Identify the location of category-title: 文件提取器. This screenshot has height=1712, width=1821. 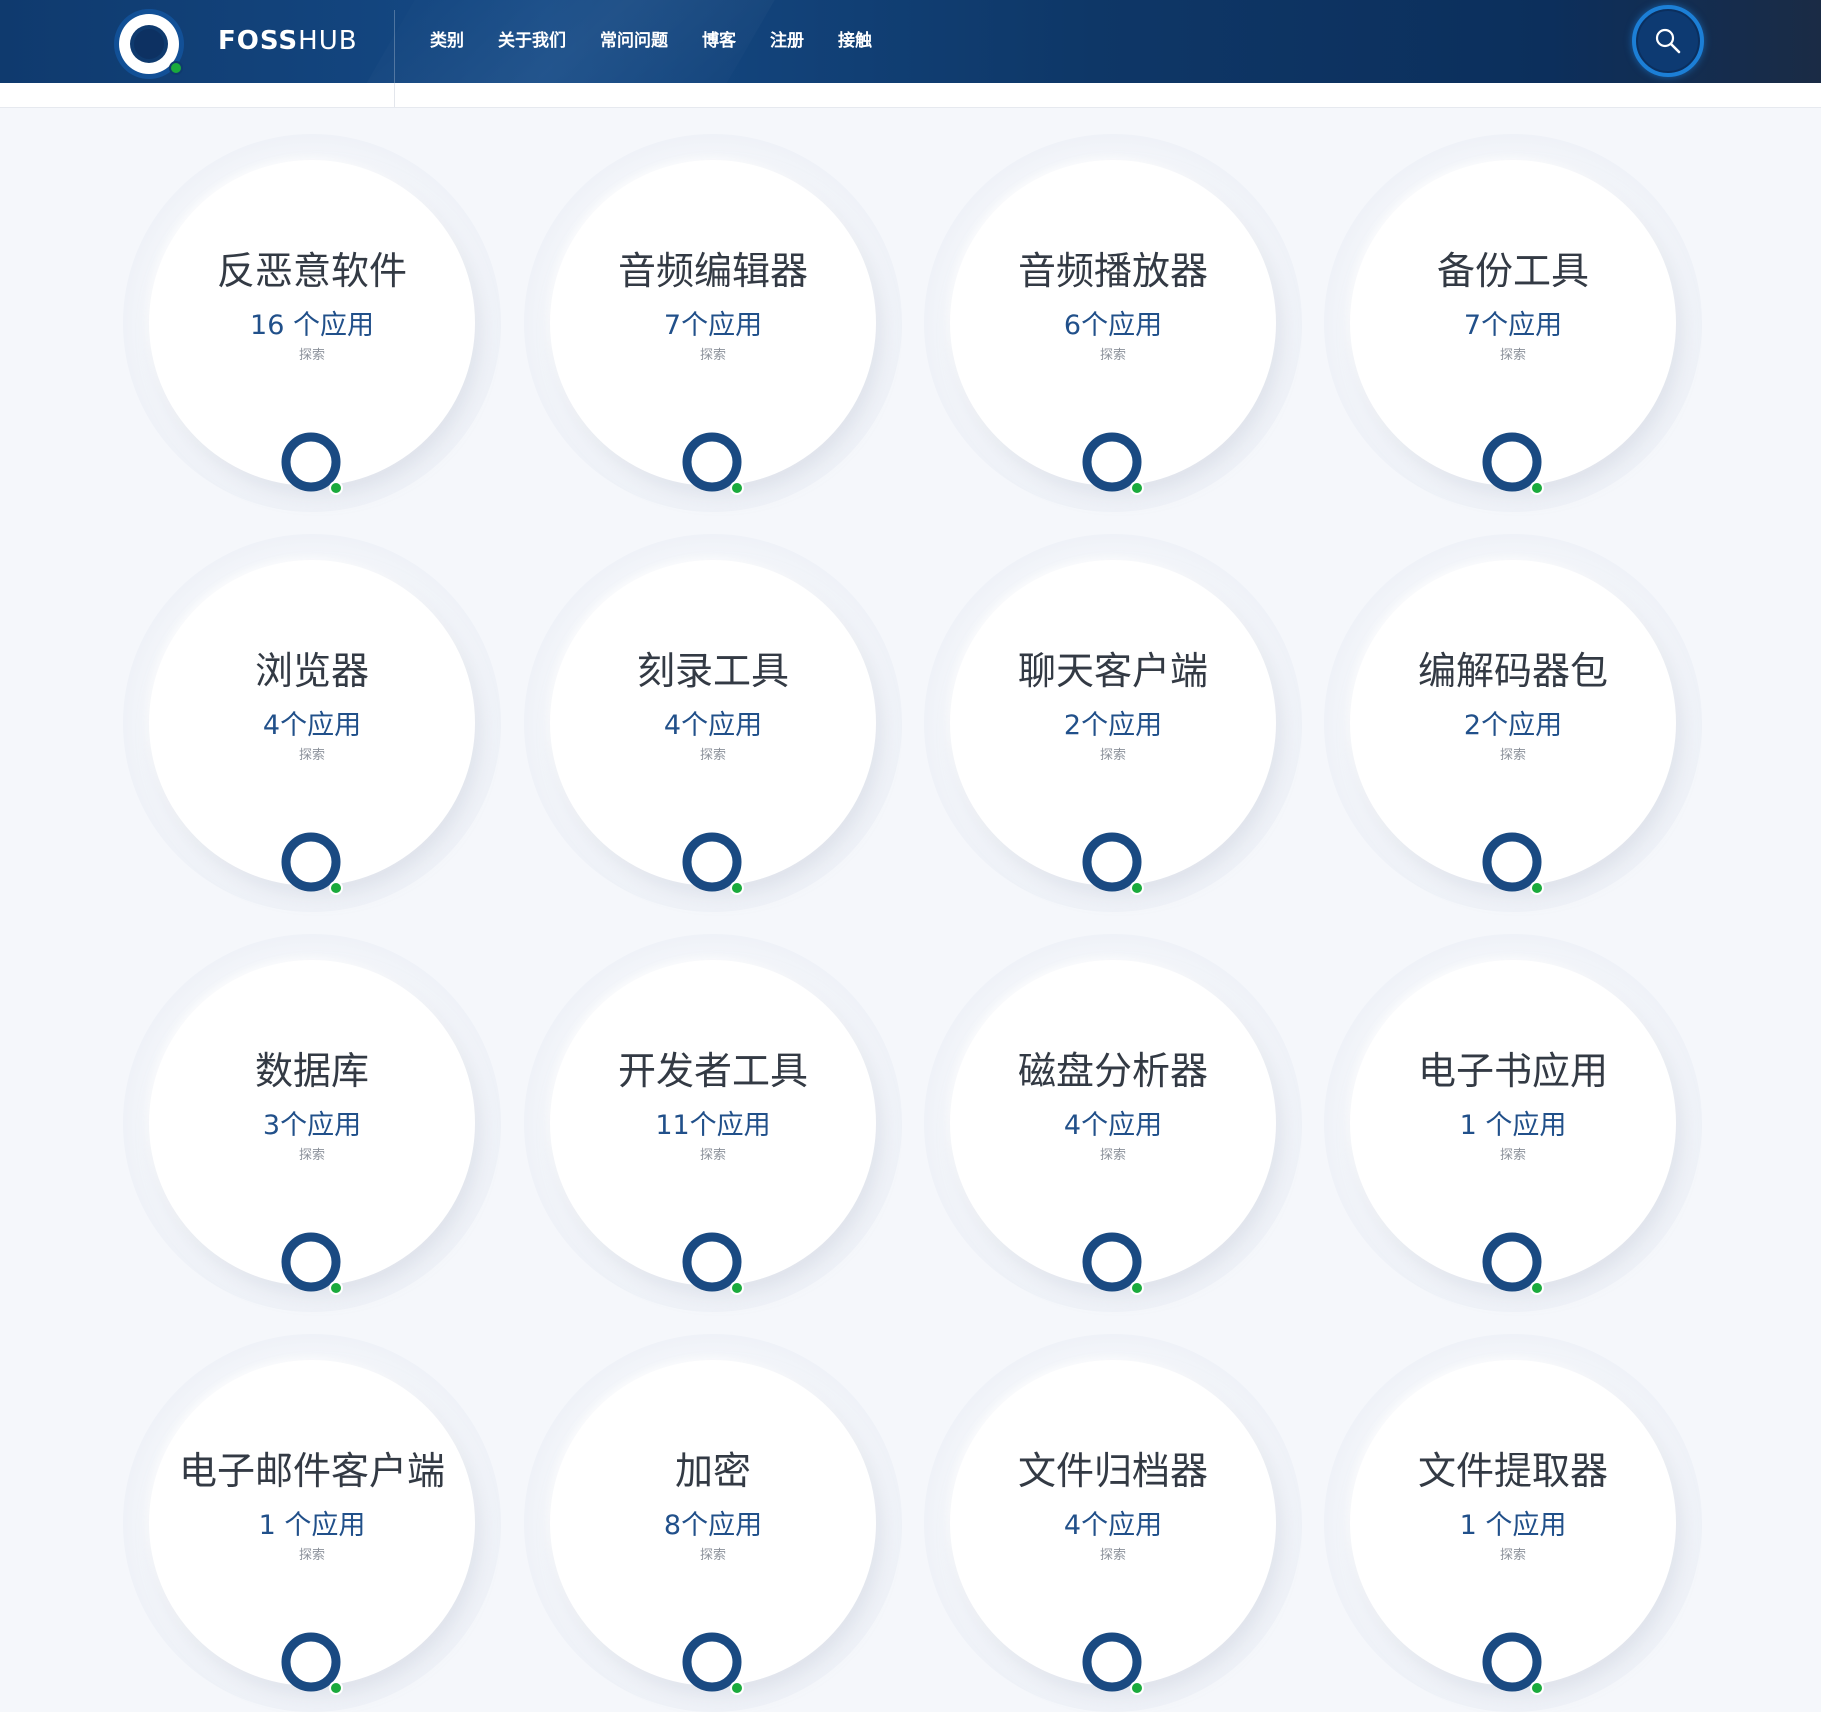
(1512, 1471).